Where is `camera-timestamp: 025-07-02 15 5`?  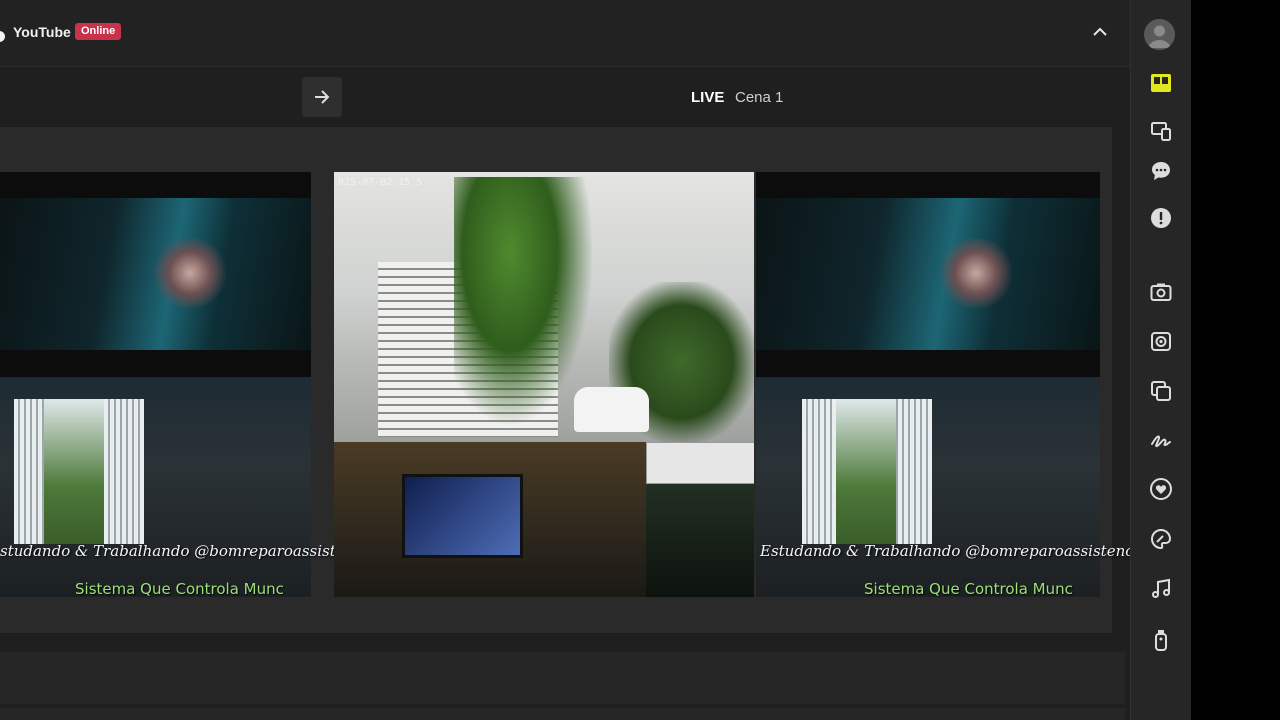 camera-timestamp: 025-07-02 15 5 is located at coordinates (380, 182).